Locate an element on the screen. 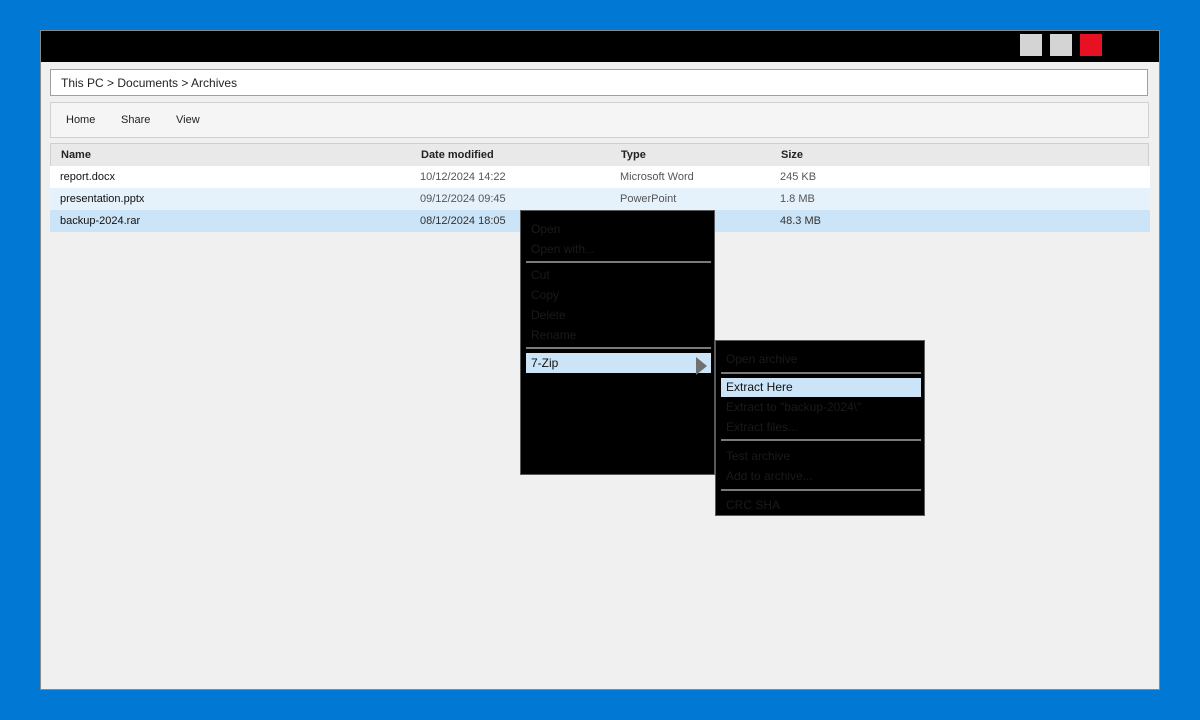  menu-item-open: Open is located at coordinates (545, 229).